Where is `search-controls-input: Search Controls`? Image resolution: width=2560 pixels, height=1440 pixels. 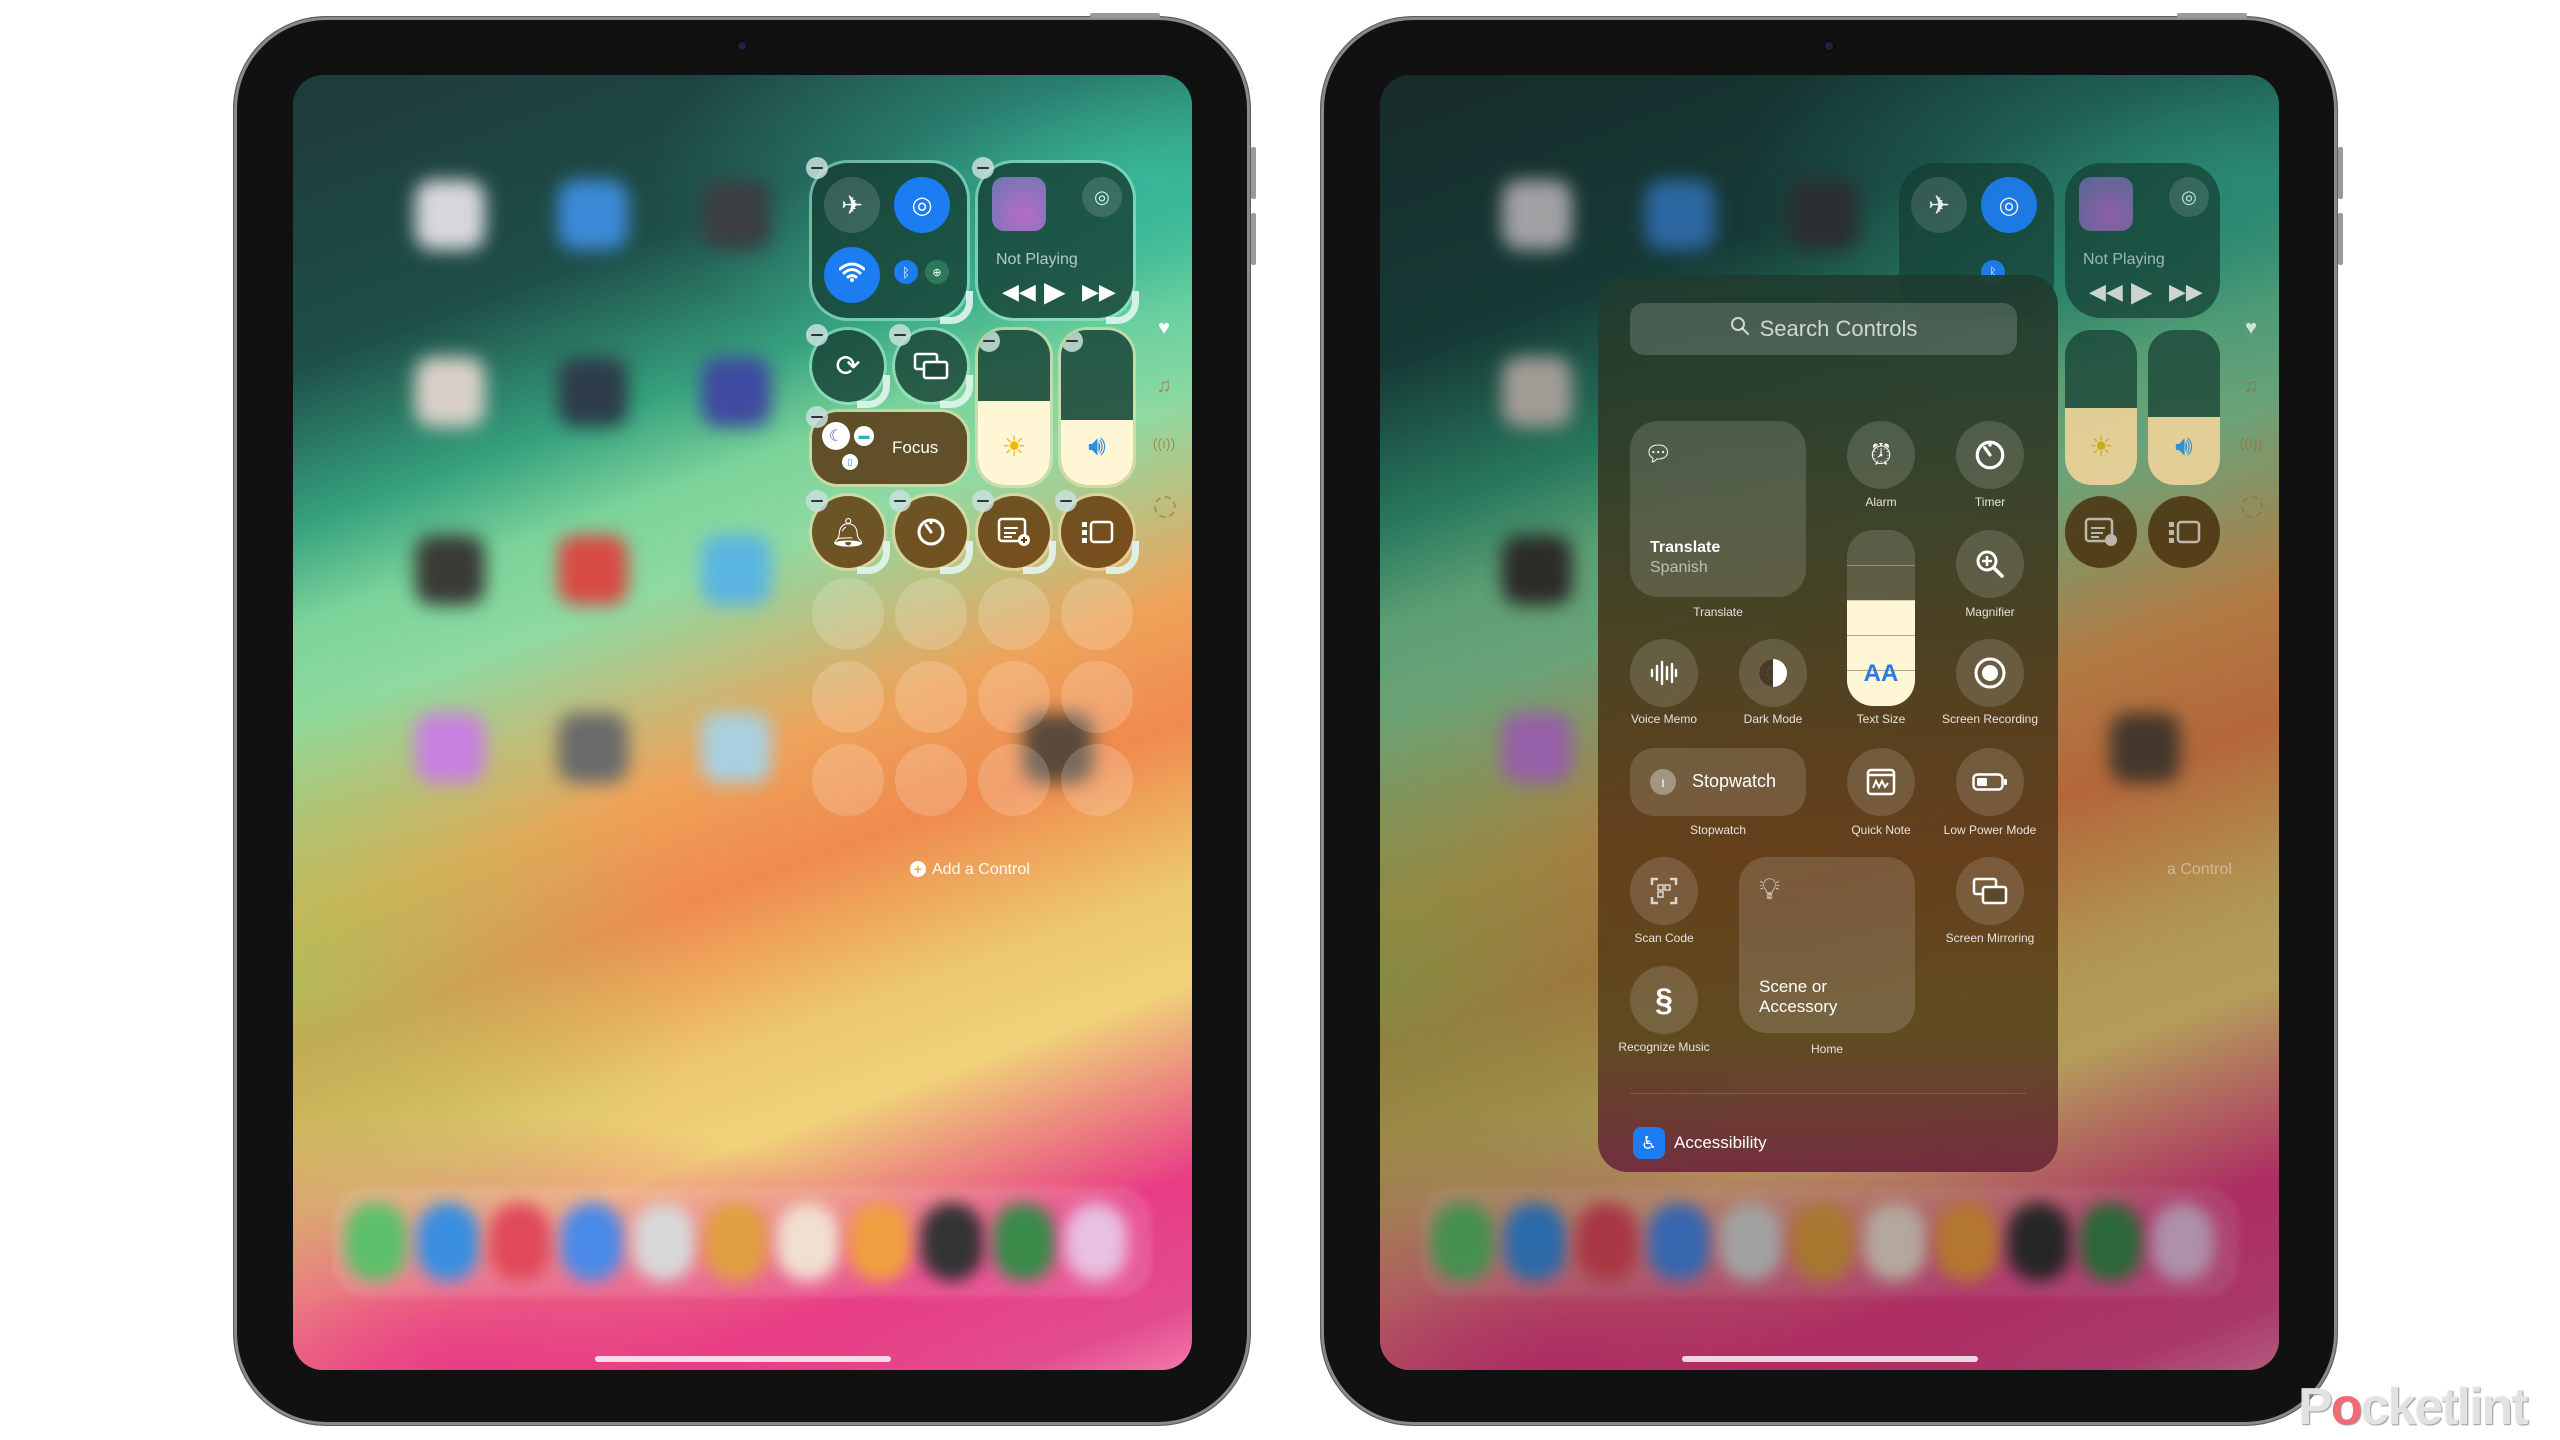
search-controls-input: Search Controls is located at coordinates (1823, 329).